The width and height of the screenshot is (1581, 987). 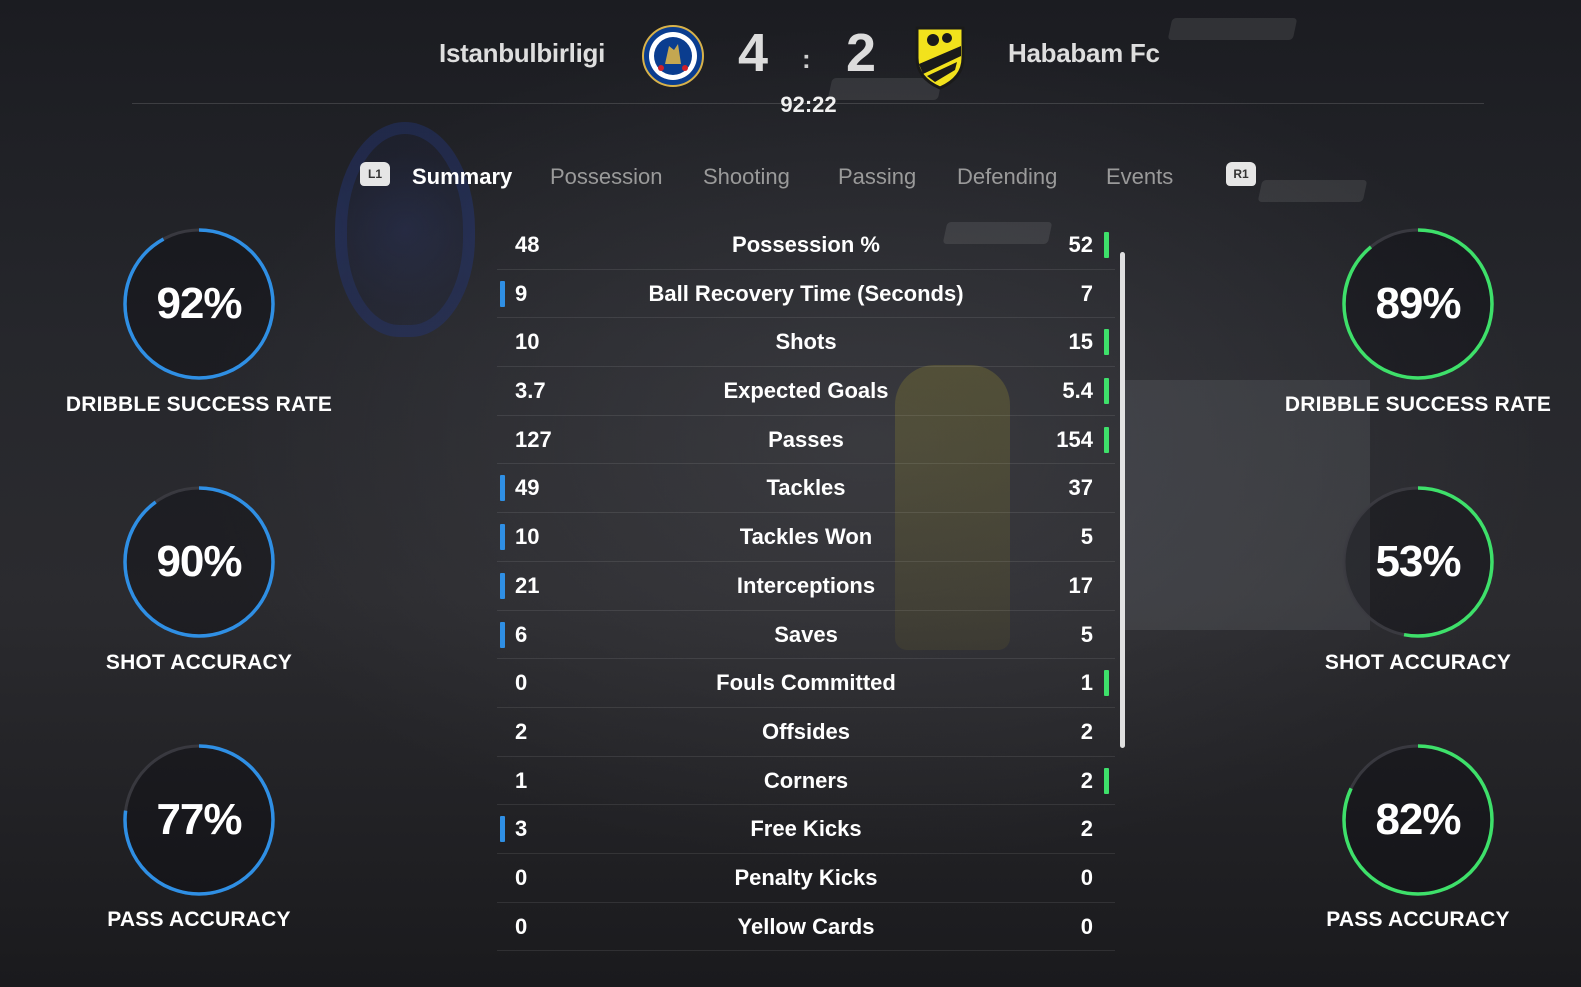 I want to click on home-score: 4, so click(x=753, y=53).